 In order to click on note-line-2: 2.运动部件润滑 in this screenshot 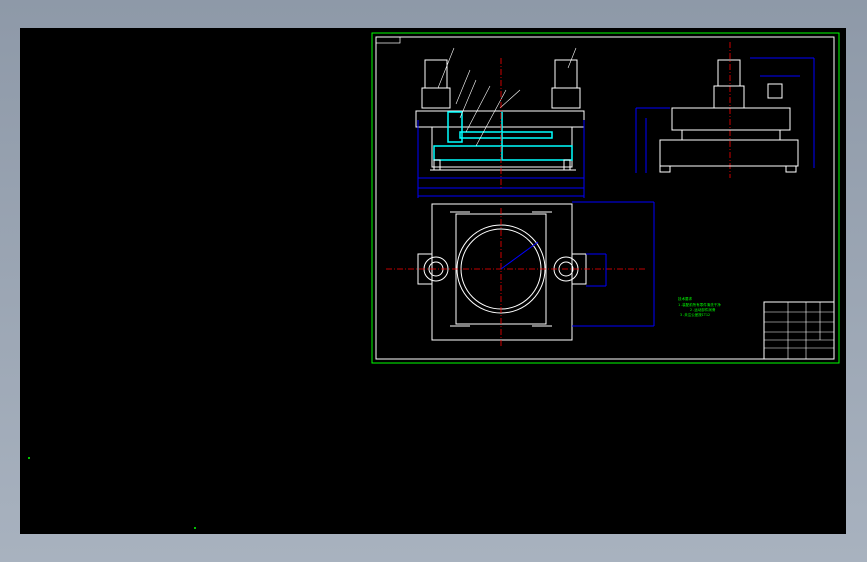, I will do `click(703, 309)`.